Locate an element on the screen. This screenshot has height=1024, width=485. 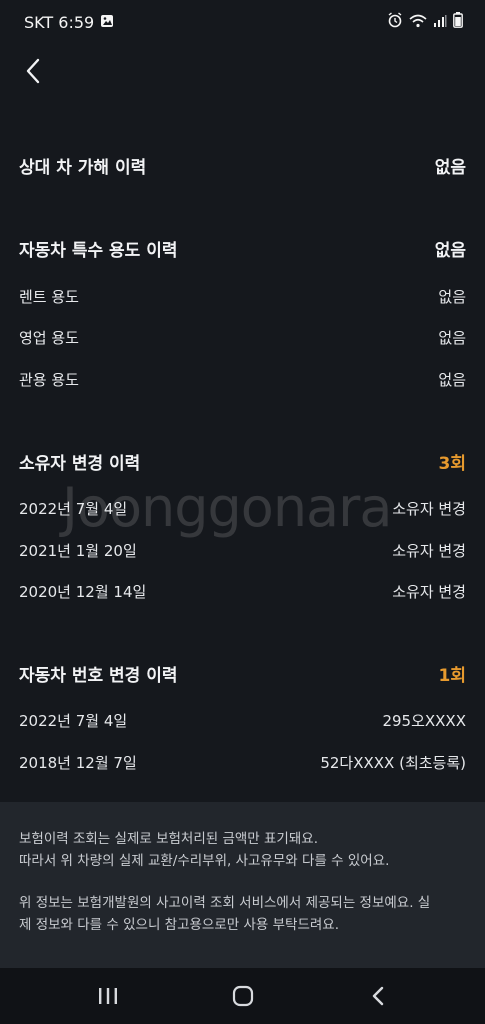
special-use-label: 렌트 용도 is located at coordinates (49, 296).